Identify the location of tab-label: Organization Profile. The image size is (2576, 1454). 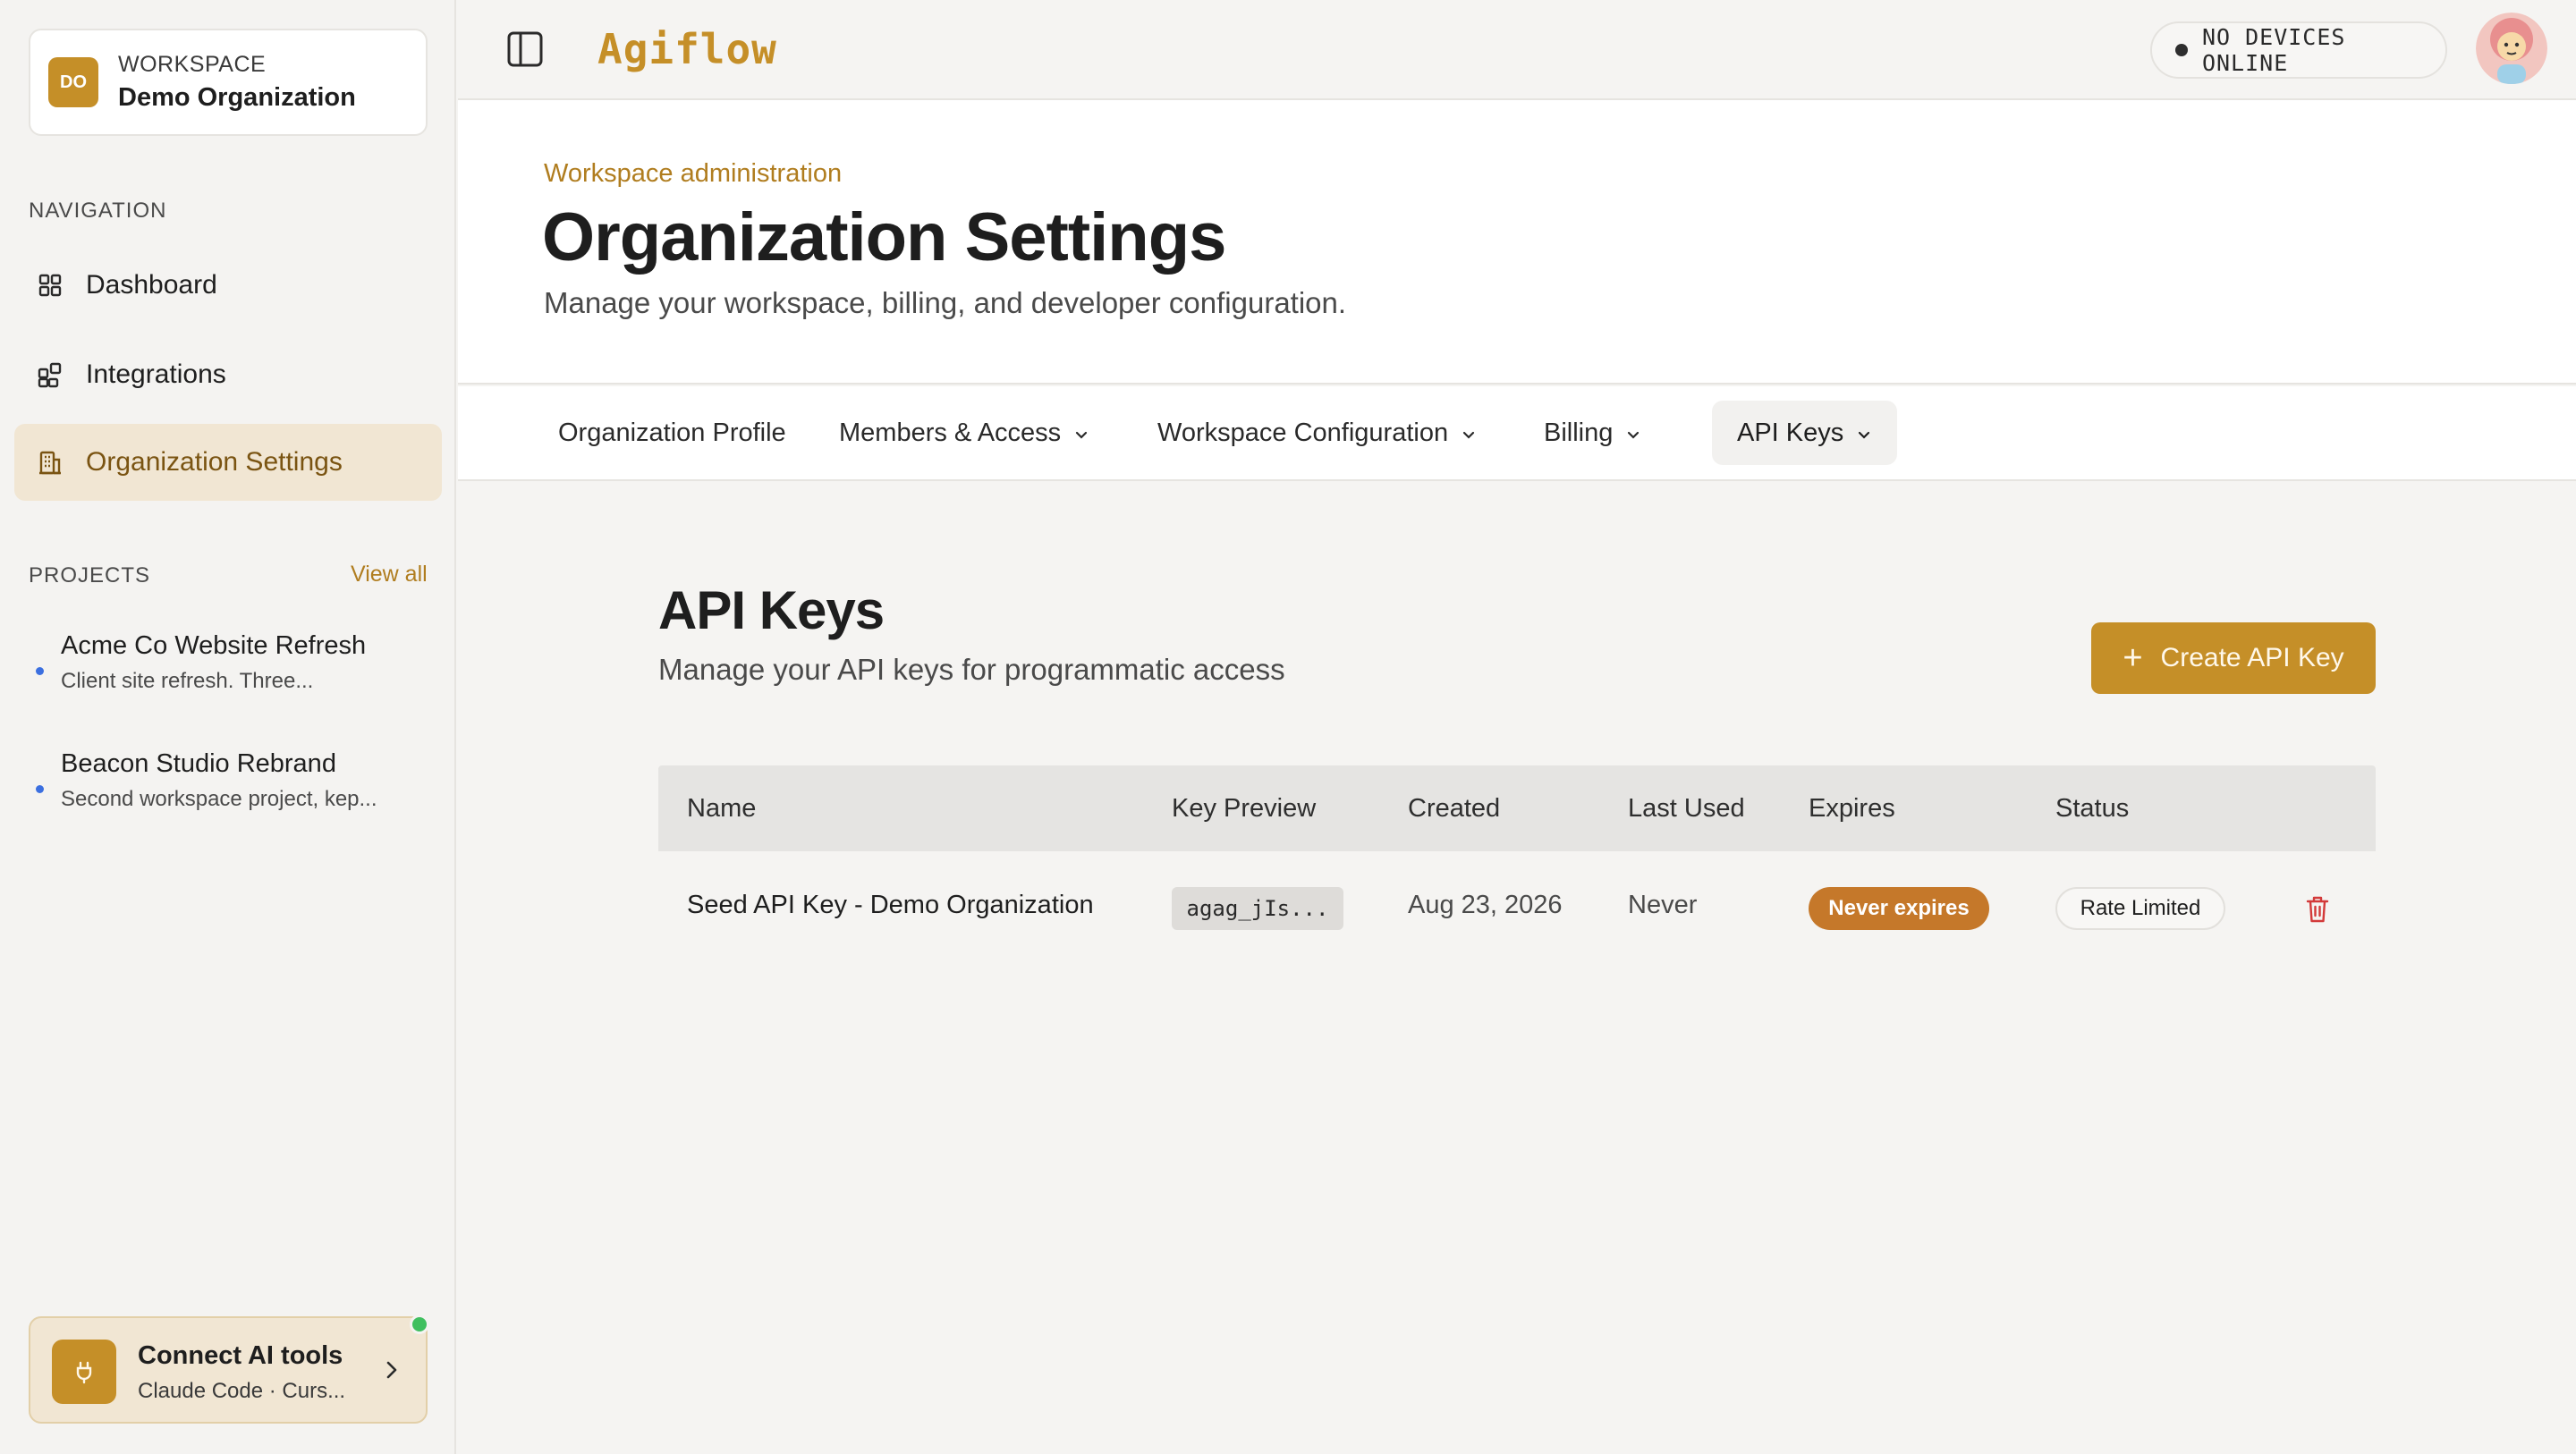
(672, 433).